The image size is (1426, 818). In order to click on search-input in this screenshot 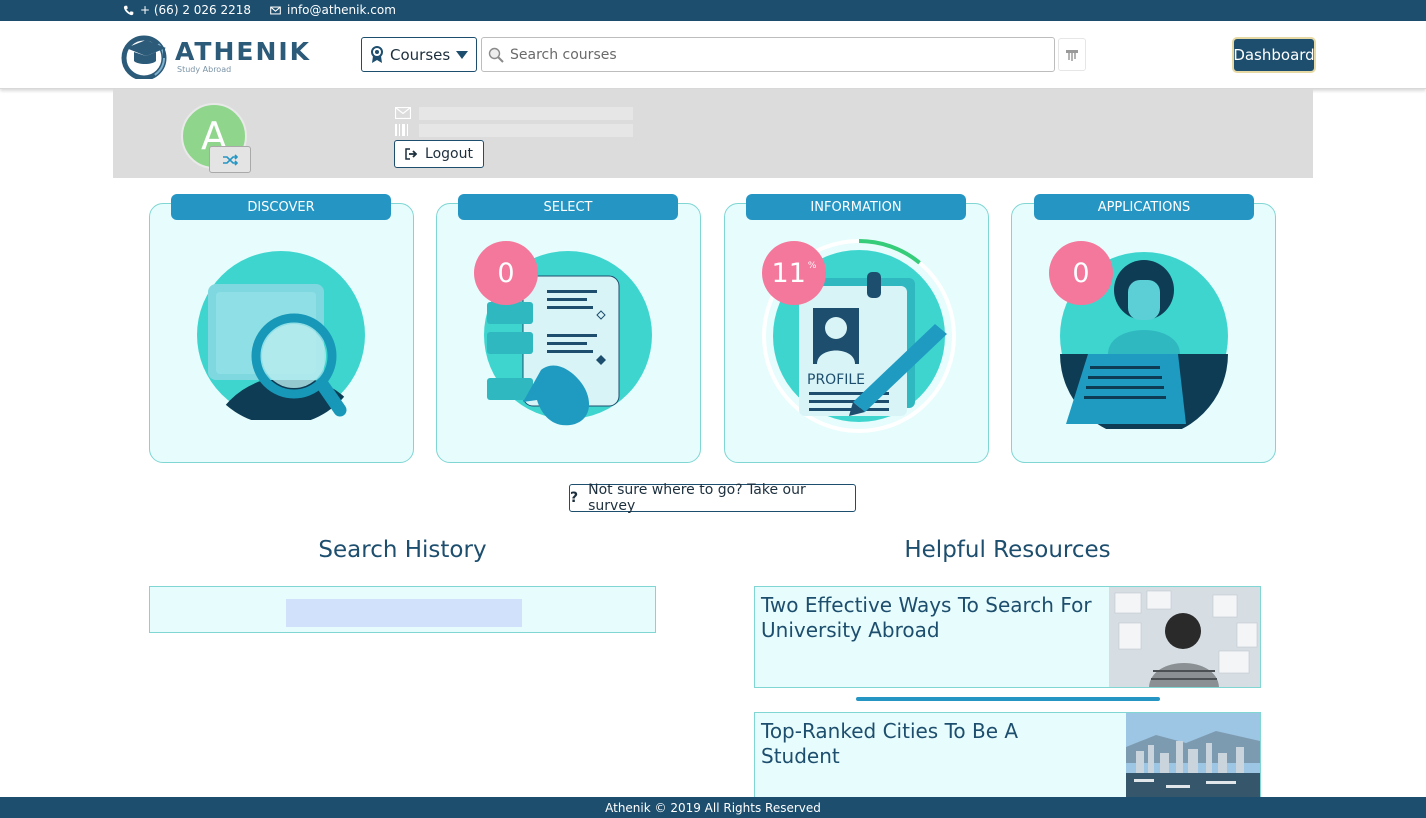, I will do `click(770, 54)`.